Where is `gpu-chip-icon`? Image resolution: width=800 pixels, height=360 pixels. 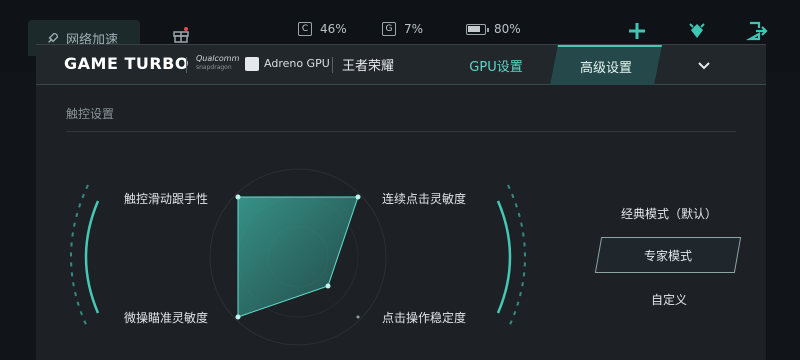 gpu-chip-icon is located at coordinates (252, 64).